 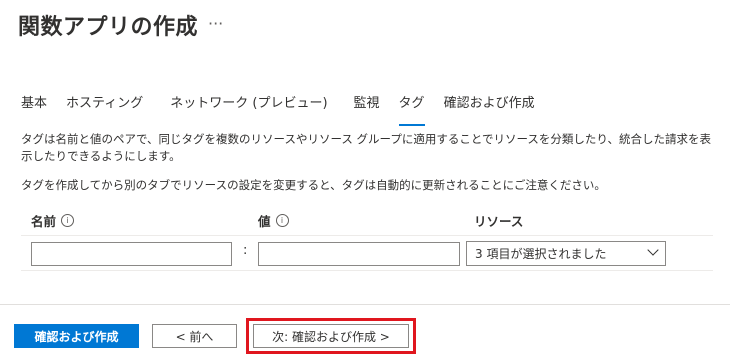 I want to click on tab-tags: タグ, so click(x=411, y=109).